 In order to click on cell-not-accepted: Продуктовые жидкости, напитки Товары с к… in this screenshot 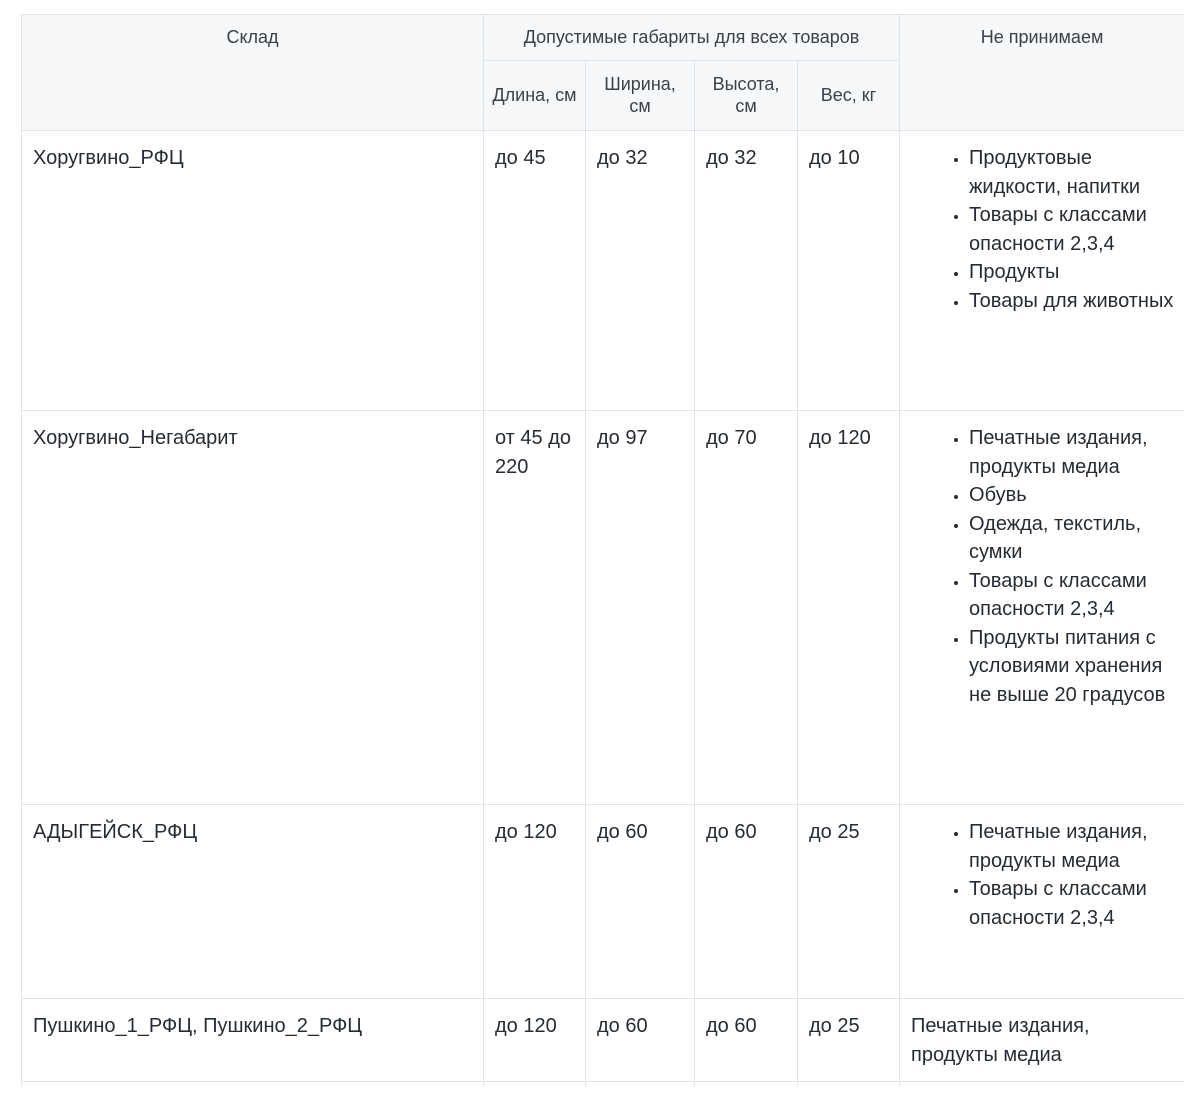, I will do `click(1041, 270)`.